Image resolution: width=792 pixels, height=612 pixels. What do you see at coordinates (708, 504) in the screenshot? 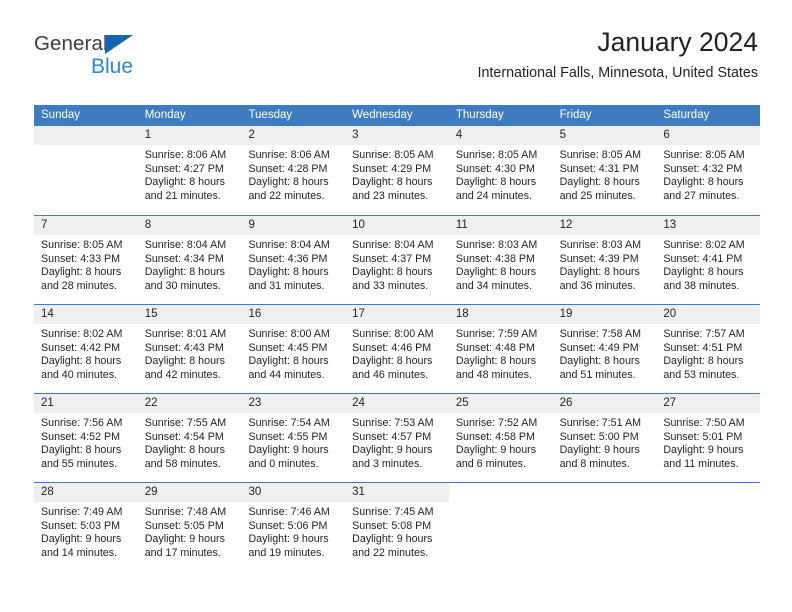
I see `day-sun-info` at bounding box center [708, 504].